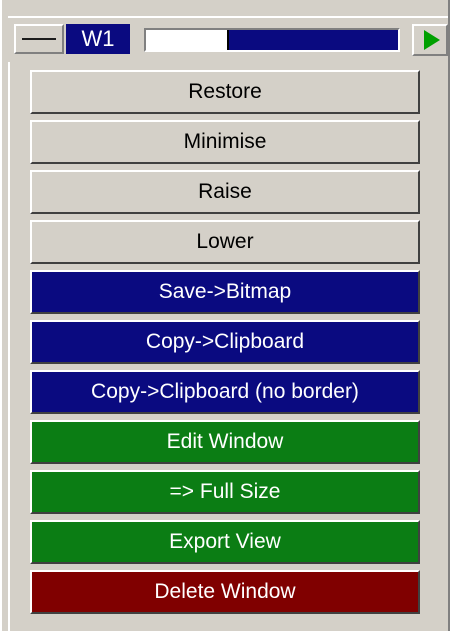 This screenshot has width=458, height=631. Describe the element at coordinates (1, 315) in the screenshot. I see `panel-edge` at that location.